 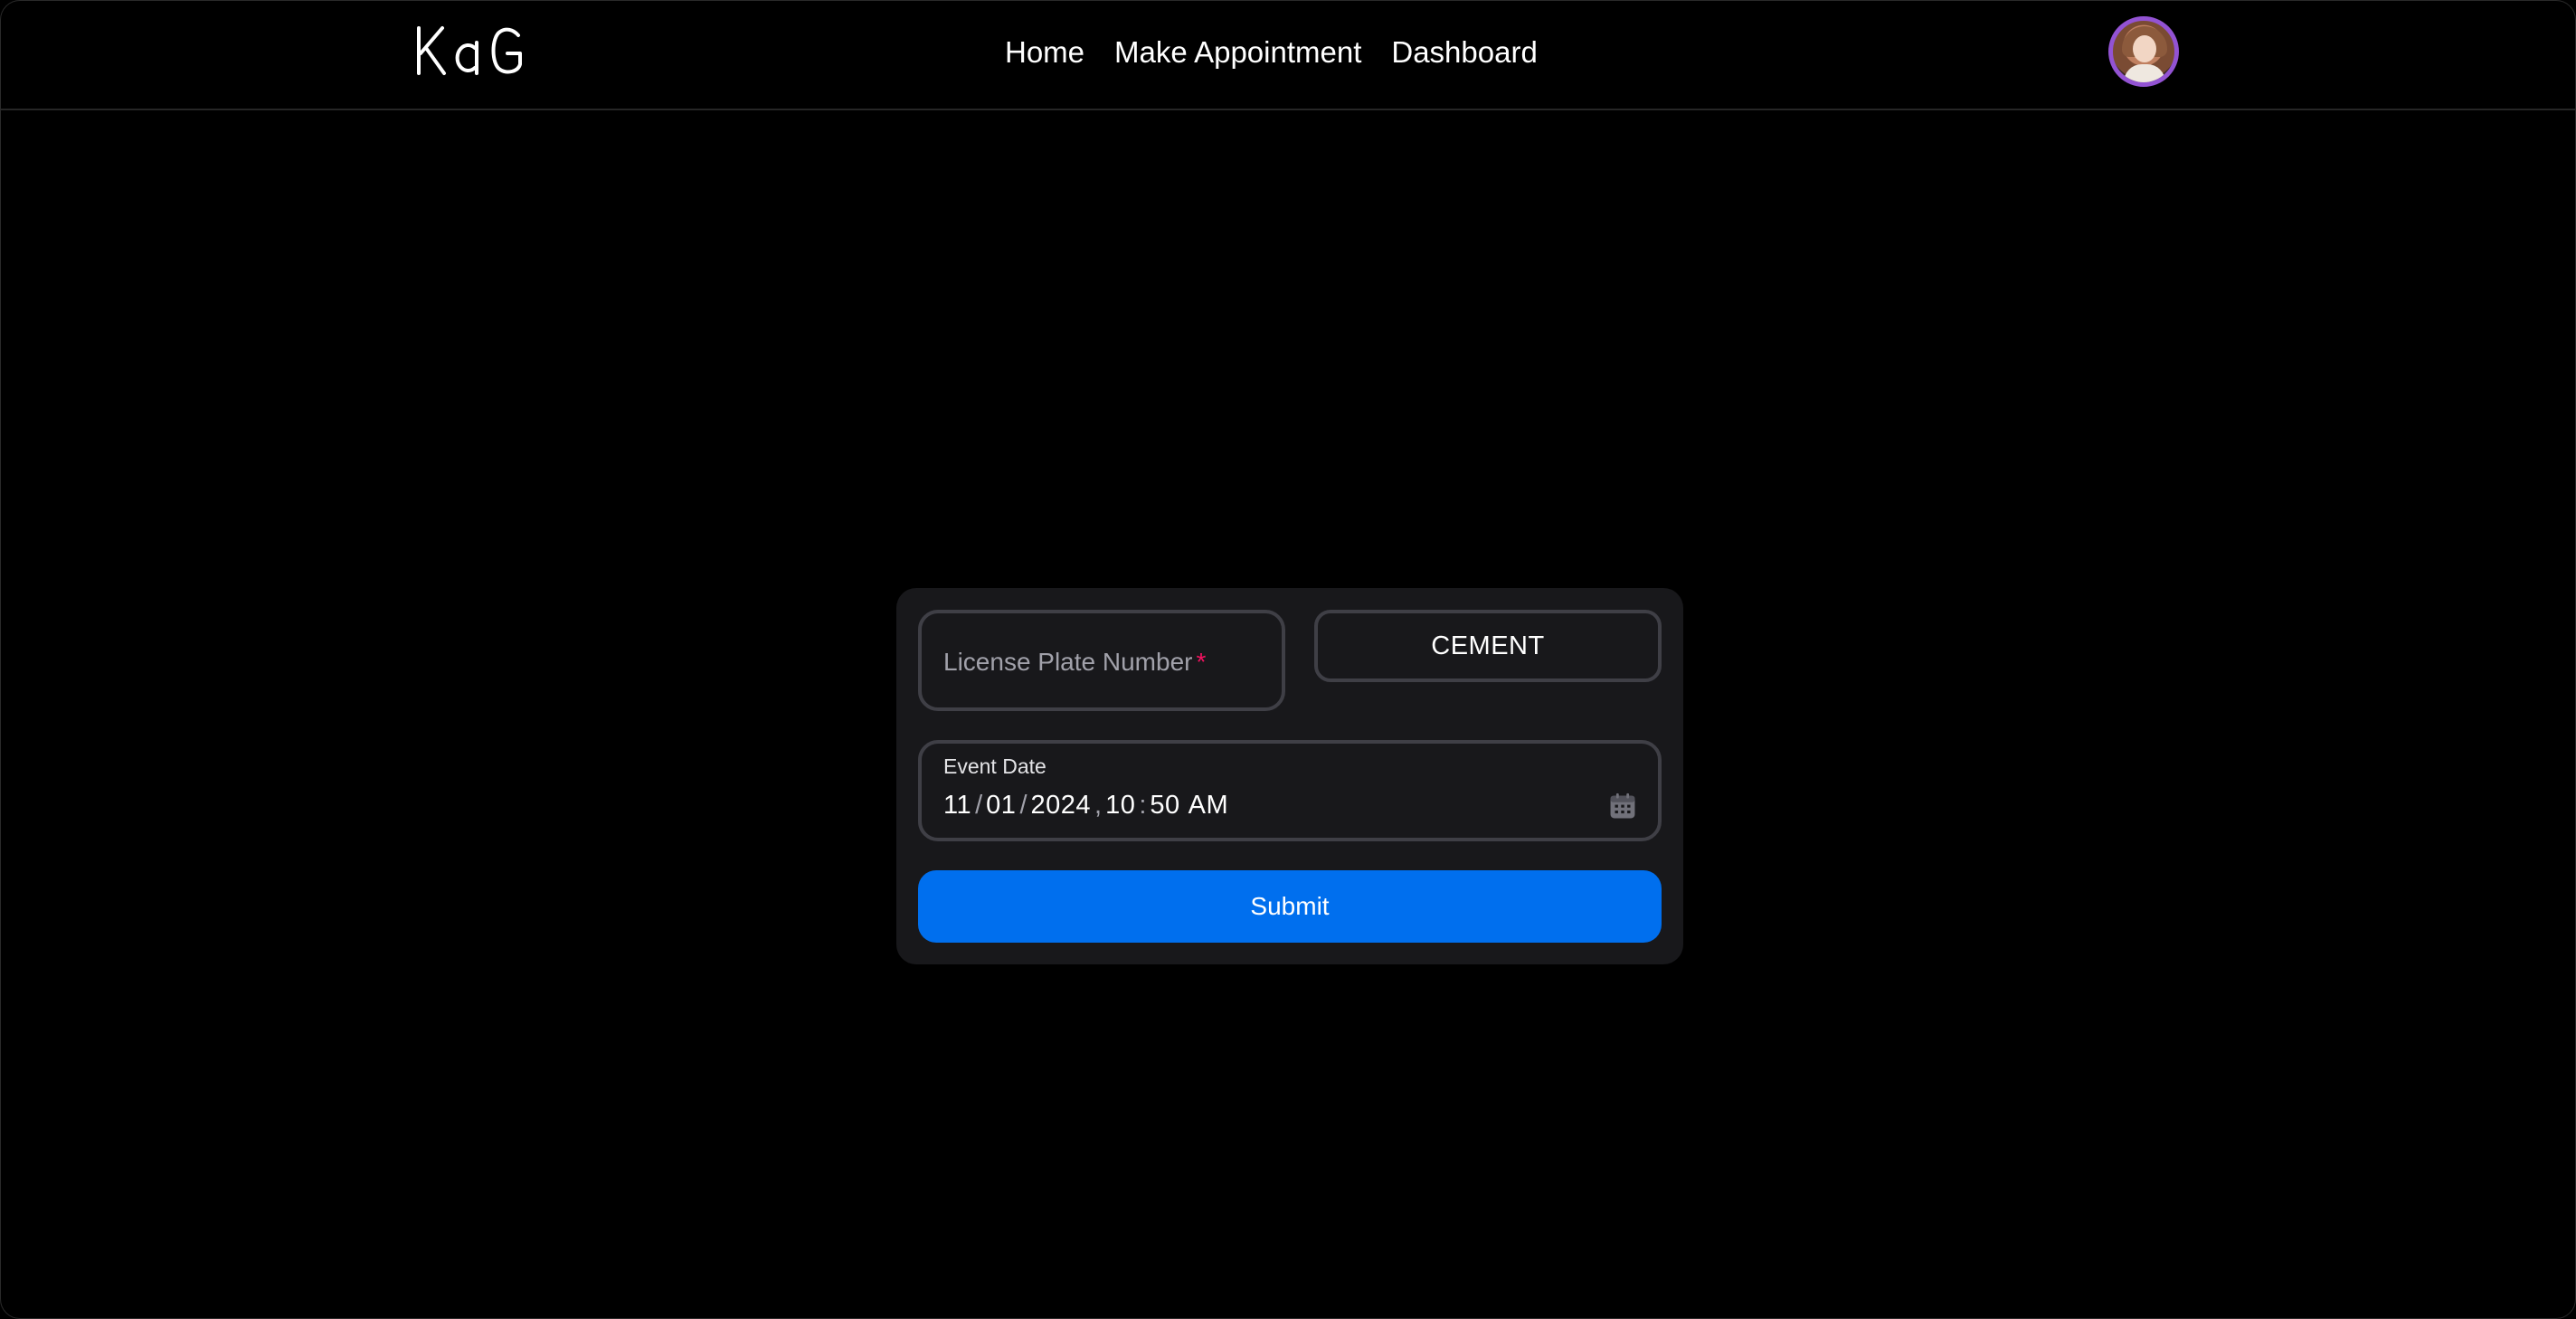 What do you see at coordinates (1075, 662) in the screenshot?
I see `license-plate-label: License Plate Number *` at bounding box center [1075, 662].